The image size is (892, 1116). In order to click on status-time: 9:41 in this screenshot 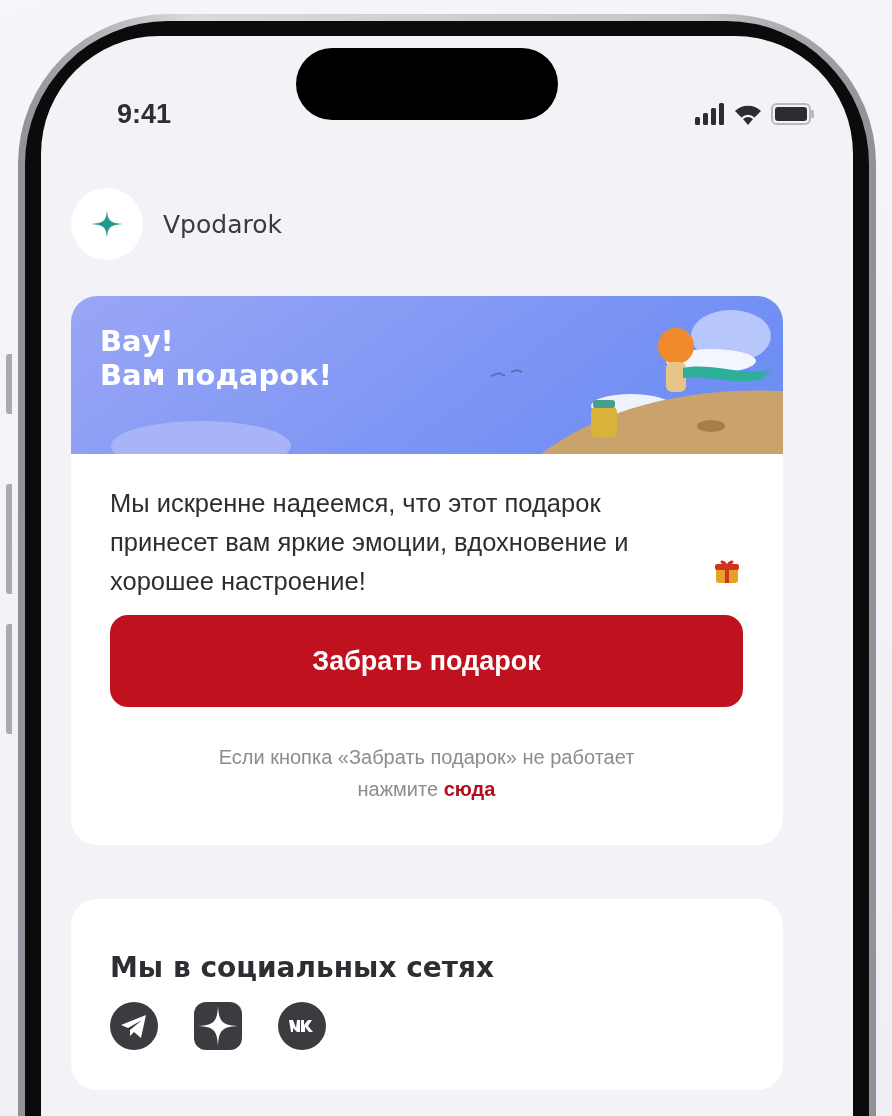, I will do `click(144, 114)`.